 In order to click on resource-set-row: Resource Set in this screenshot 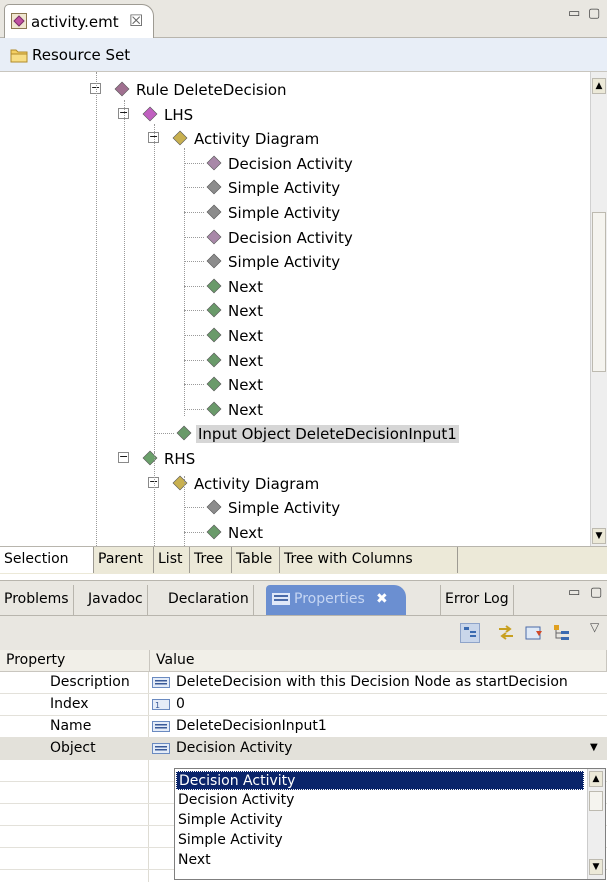, I will do `click(303, 55)`.